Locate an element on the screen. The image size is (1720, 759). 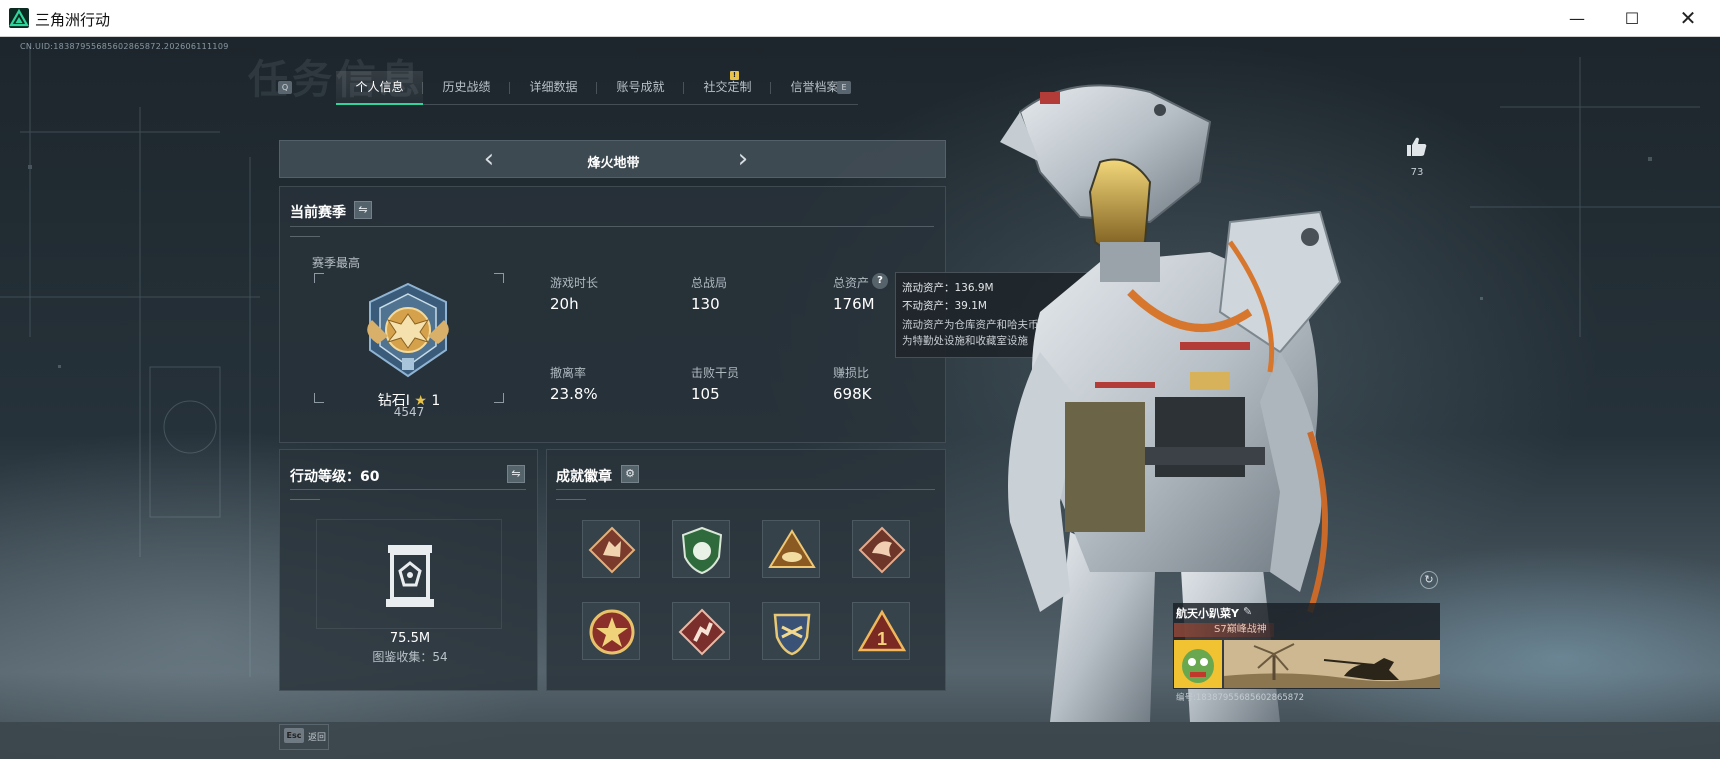
mode-label: 烽火地带 is located at coordinates (613, 163).